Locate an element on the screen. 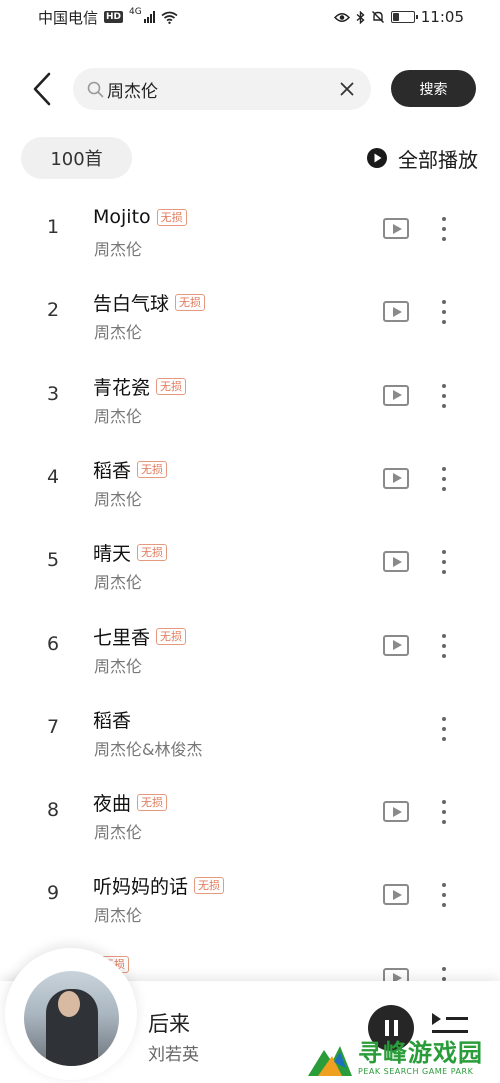  now-playing-title: 后来 is located at coordinates (169, 1024).